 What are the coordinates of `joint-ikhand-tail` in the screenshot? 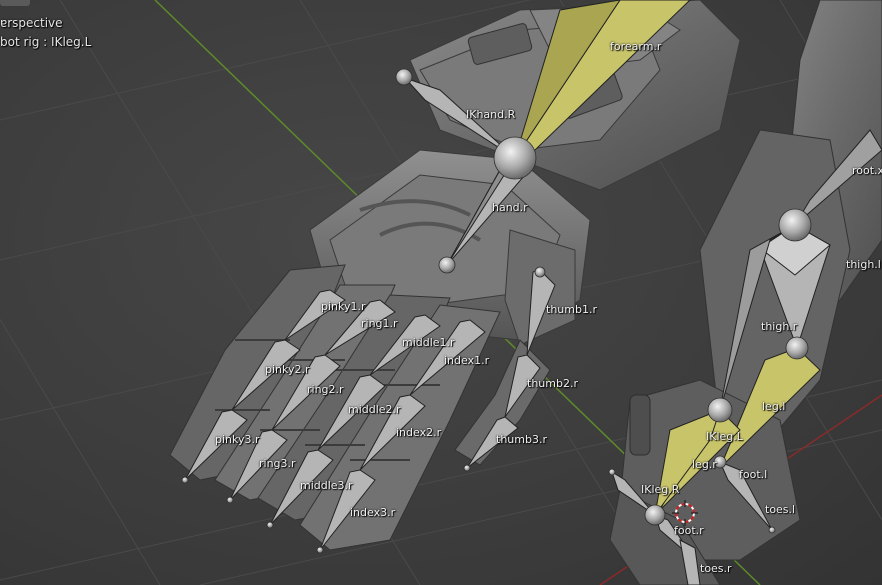 It's located at (404, 77).